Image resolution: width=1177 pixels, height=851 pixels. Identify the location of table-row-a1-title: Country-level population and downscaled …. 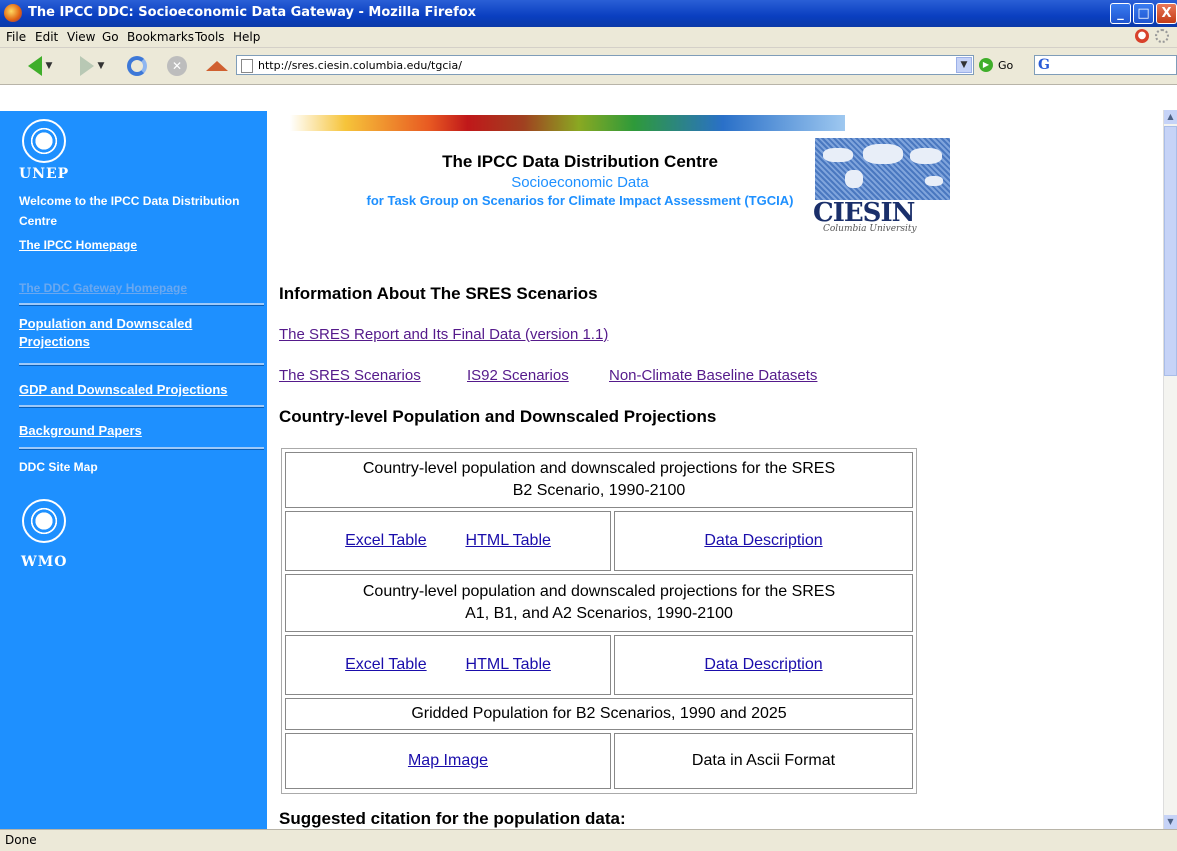
(599, 603).